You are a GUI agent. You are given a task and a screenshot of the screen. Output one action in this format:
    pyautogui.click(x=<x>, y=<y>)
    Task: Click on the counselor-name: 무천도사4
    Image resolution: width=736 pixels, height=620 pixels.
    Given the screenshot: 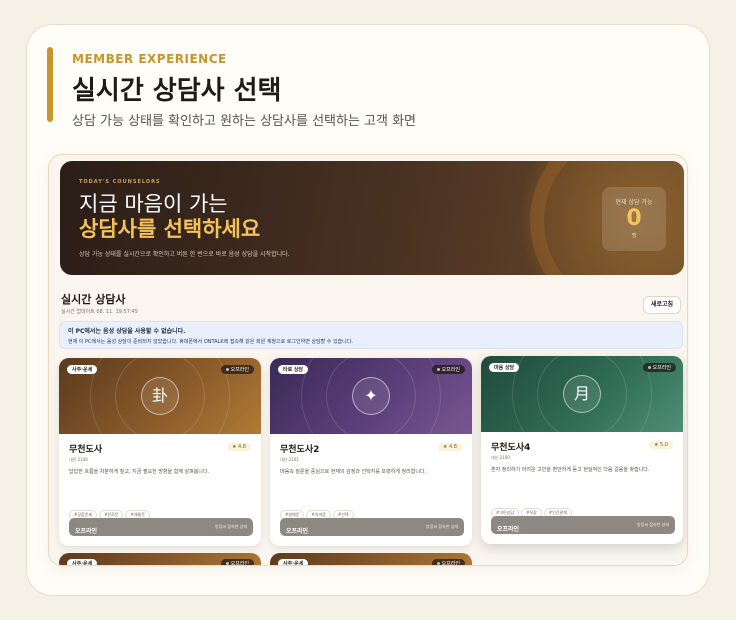 What is the action you would take?
    pyautogui.click(x=511, y=448)
    